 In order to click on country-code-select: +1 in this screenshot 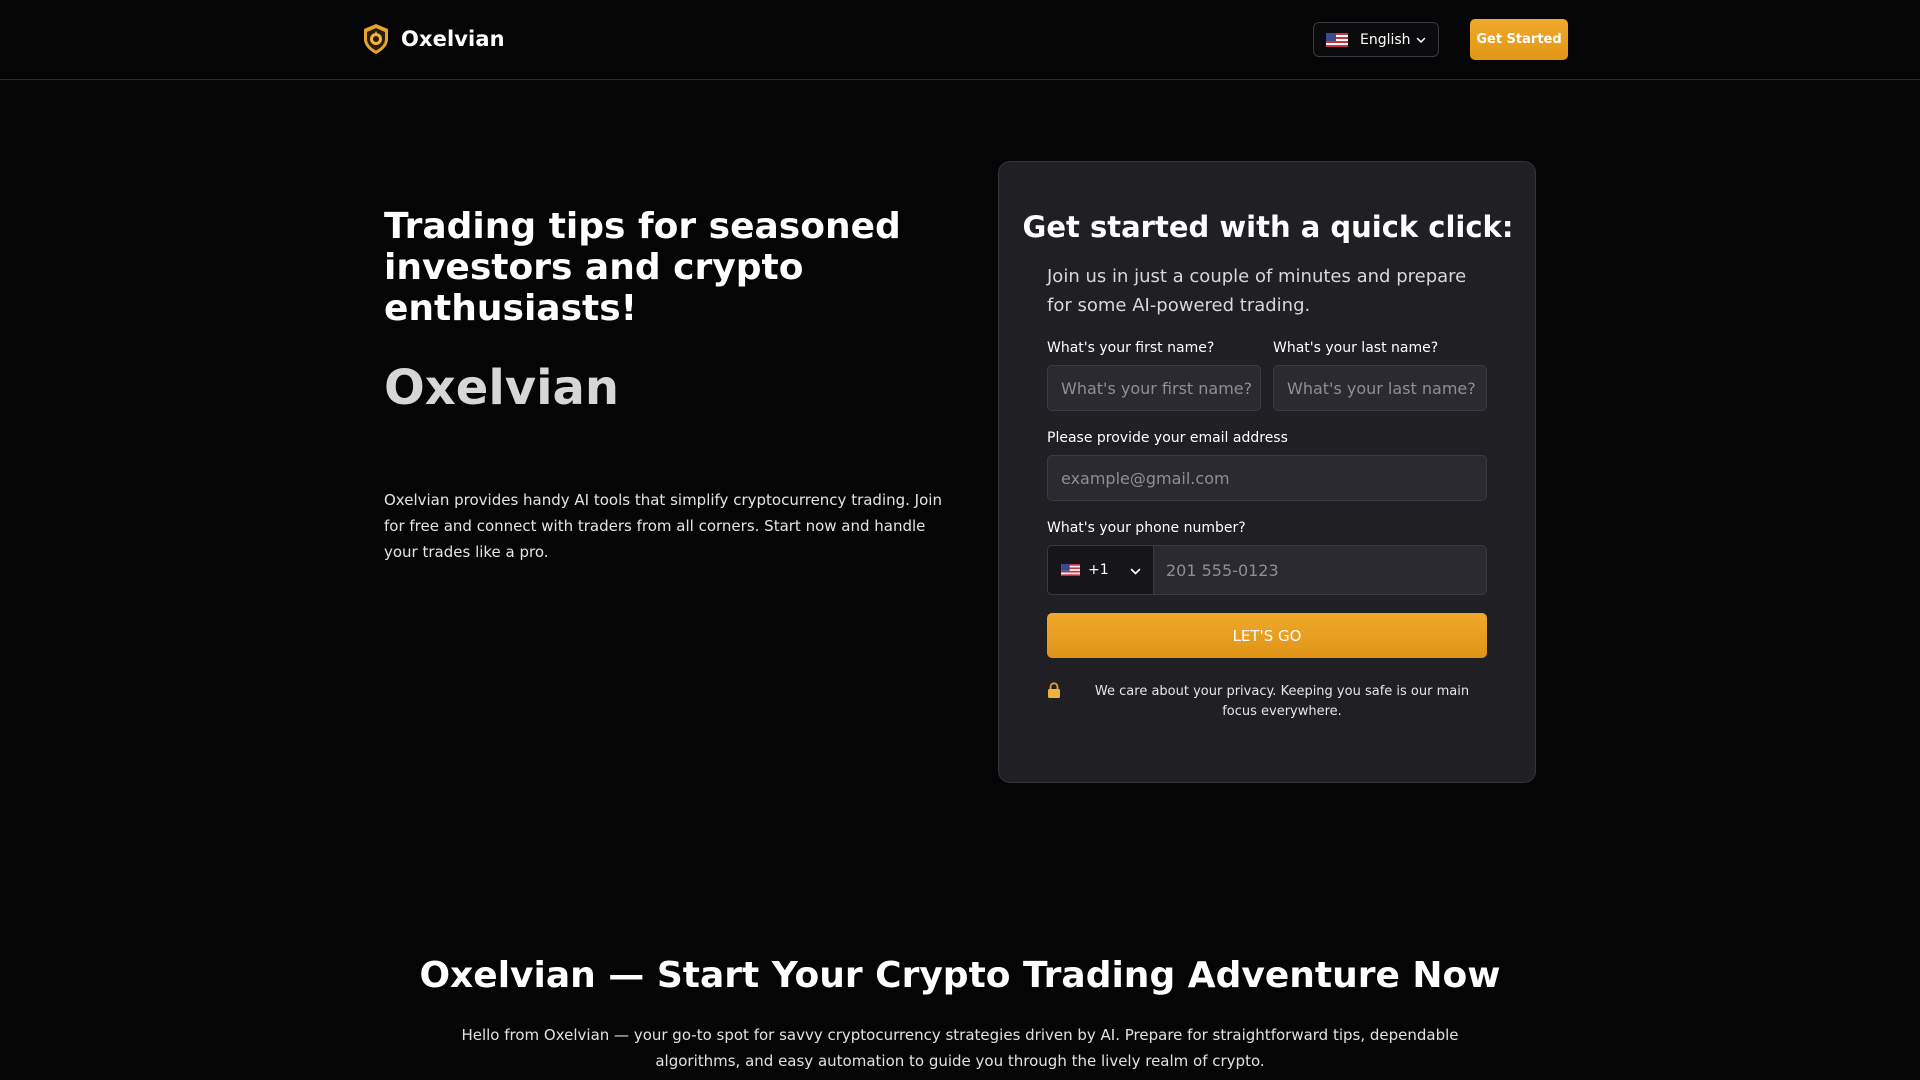, I will do `click(1100, 570)`.